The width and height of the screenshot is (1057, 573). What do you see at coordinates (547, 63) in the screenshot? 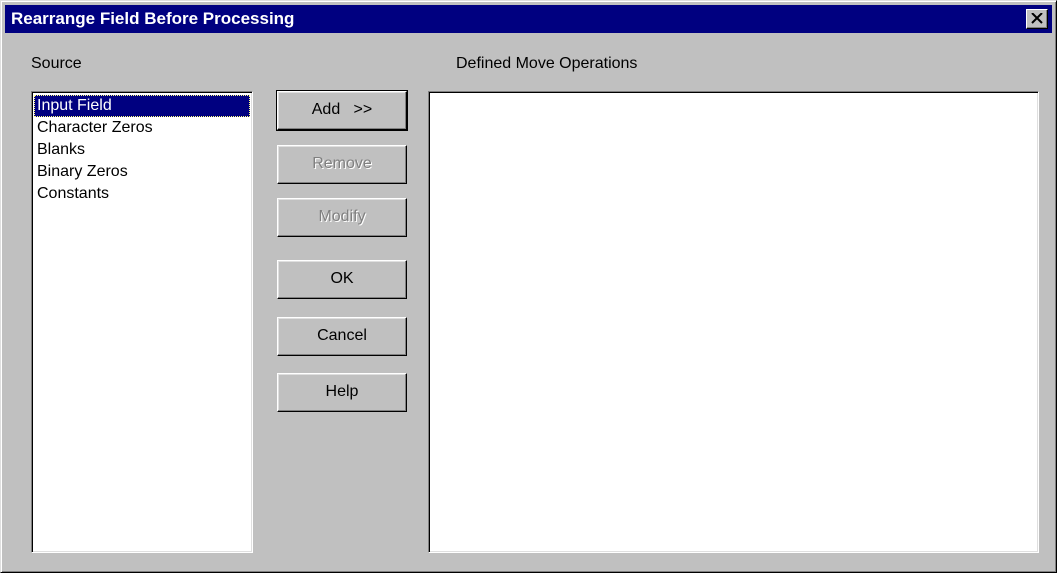
I see `defined-moves-label: Defined Move Operations` at bounding box center [547, 63].